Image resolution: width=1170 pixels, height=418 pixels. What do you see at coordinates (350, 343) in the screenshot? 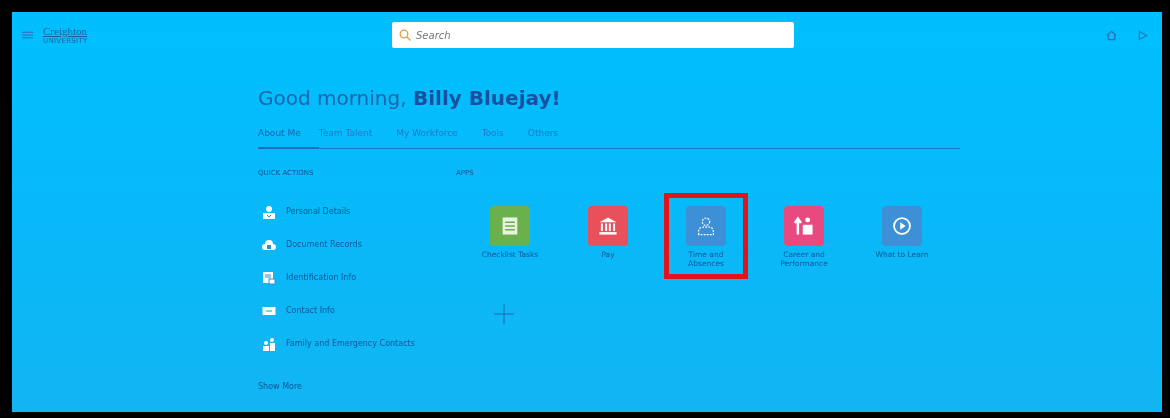
I see `quick-action-link: Family and Emergency Contacts` at bounding box center [350, 343].